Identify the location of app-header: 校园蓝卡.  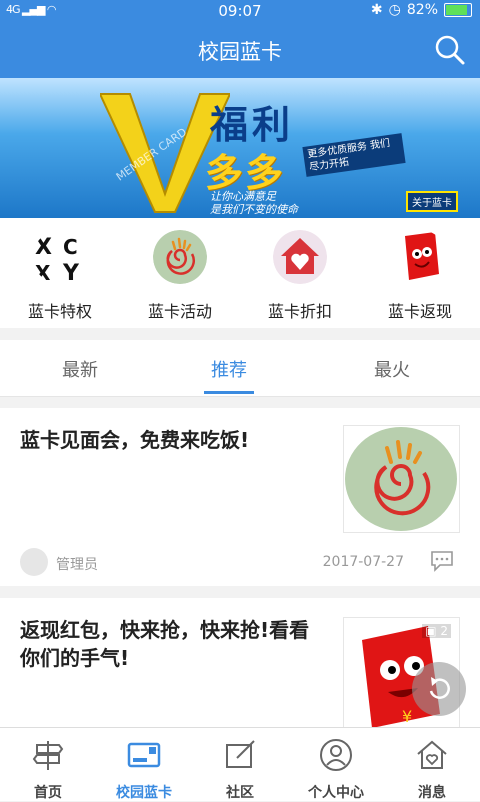
(240, 50).